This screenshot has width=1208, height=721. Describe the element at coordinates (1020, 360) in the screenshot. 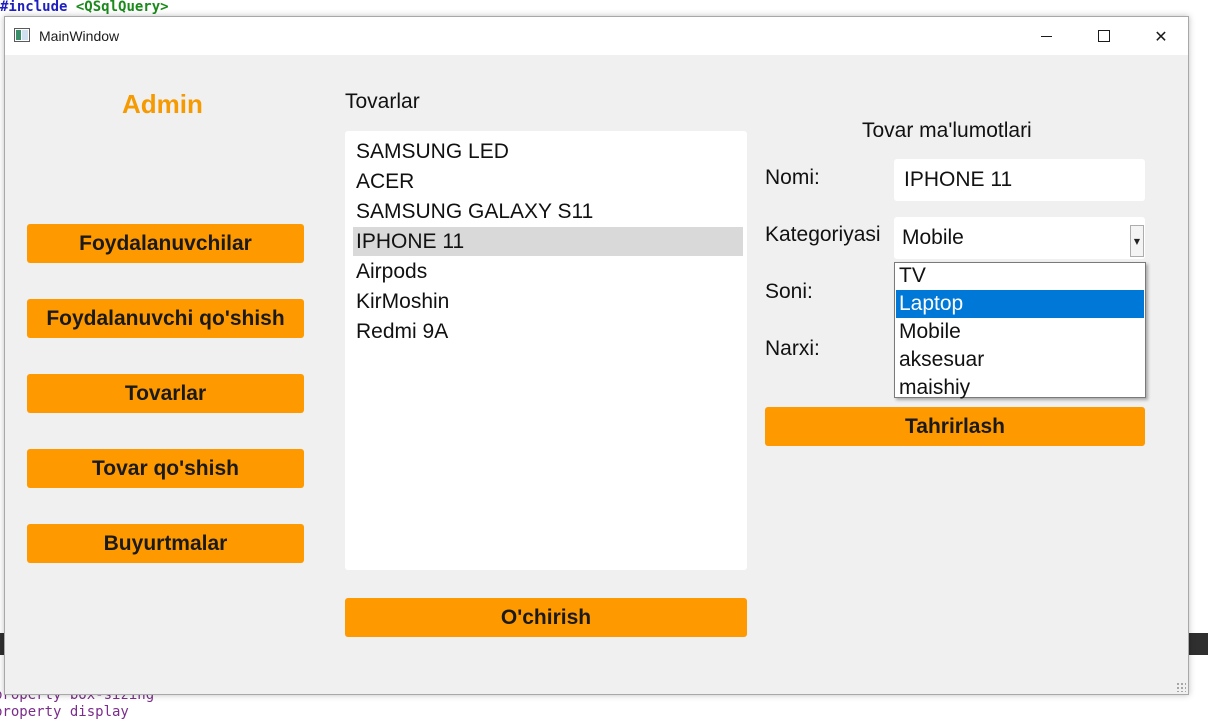

I see `dropdown-option: aksesuar` at that location.